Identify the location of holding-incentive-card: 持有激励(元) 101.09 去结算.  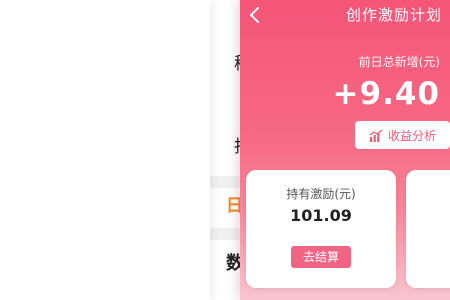
(321, 229).